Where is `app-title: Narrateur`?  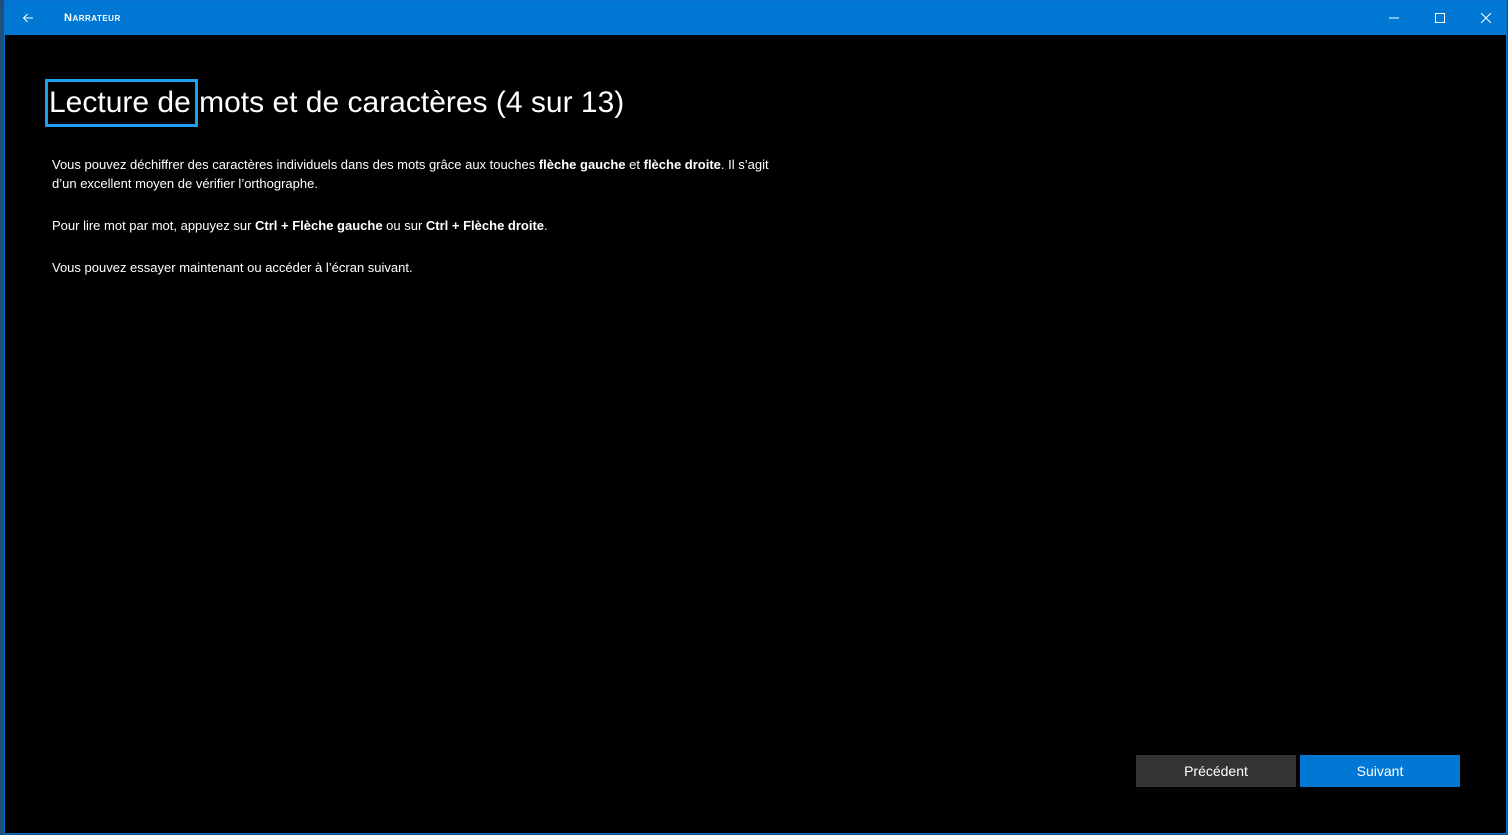 app-title: Narrateur is located at coordinates (92, 18).